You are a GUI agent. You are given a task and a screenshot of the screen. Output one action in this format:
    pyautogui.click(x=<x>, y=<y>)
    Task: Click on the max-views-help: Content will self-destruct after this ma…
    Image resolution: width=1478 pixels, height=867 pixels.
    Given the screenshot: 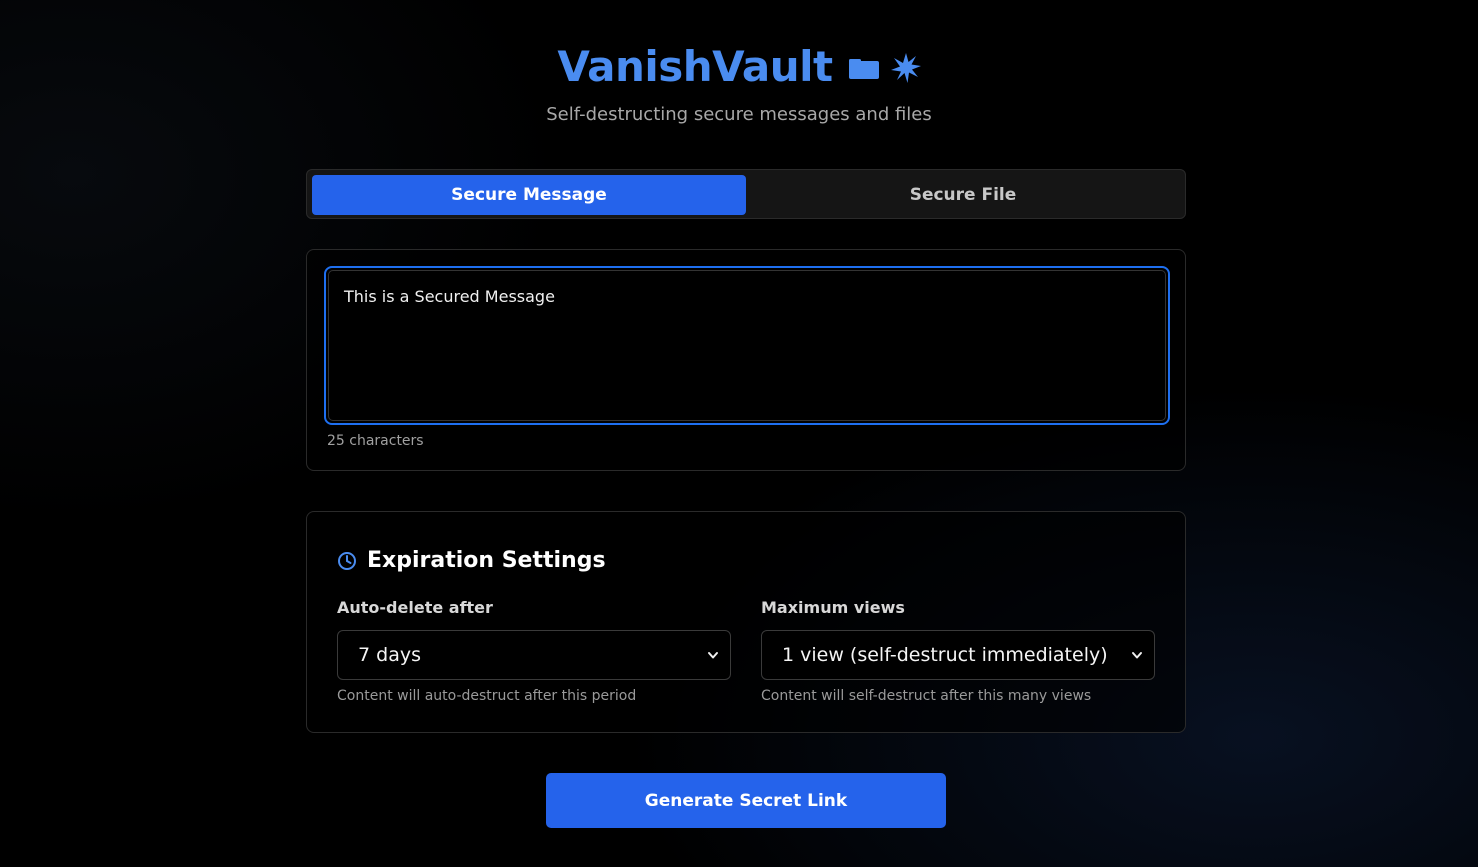 What is the action you would take?
    pyautogui.click(x=926, y=696)
    